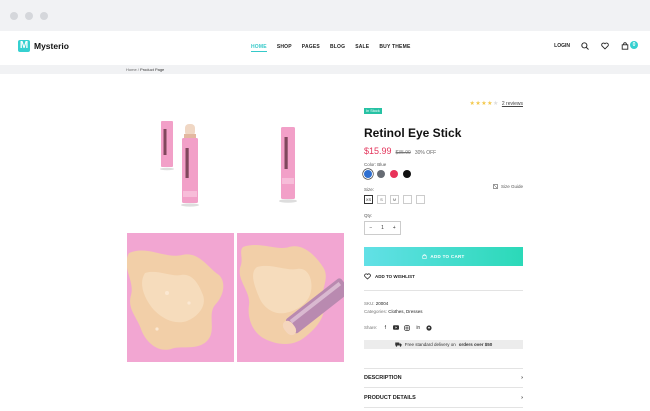 This screenshot has height=411, width=650. Describe the element at coordinates (413, 133) in the screenshot. I see `product-title: Retinol Eye Stick` at that location.